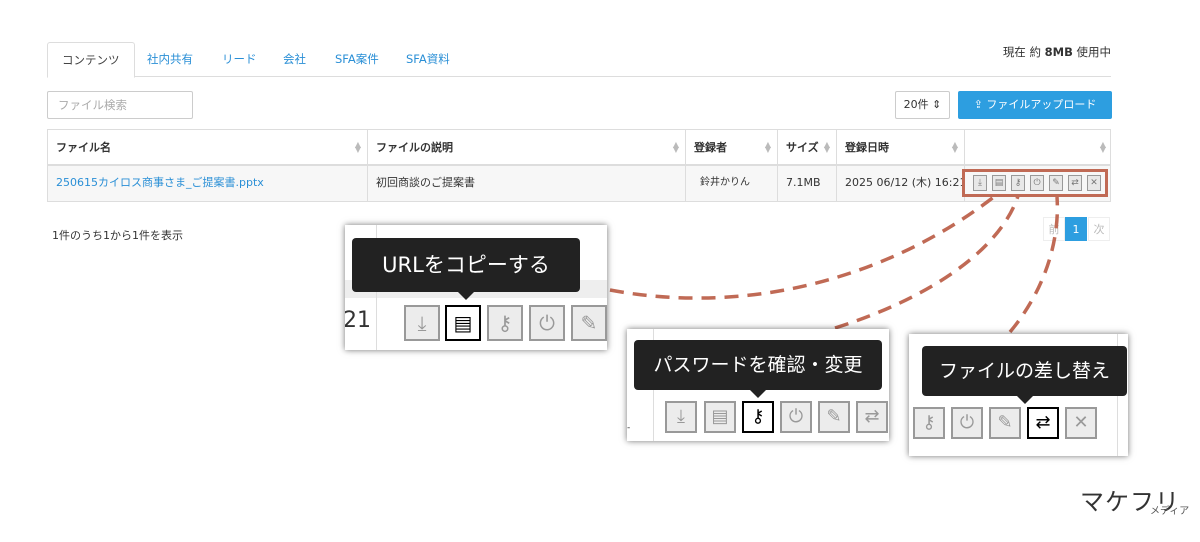  Describe the element at coordinates (927, 262) in the screenshot. I see `connector-password` at that location.